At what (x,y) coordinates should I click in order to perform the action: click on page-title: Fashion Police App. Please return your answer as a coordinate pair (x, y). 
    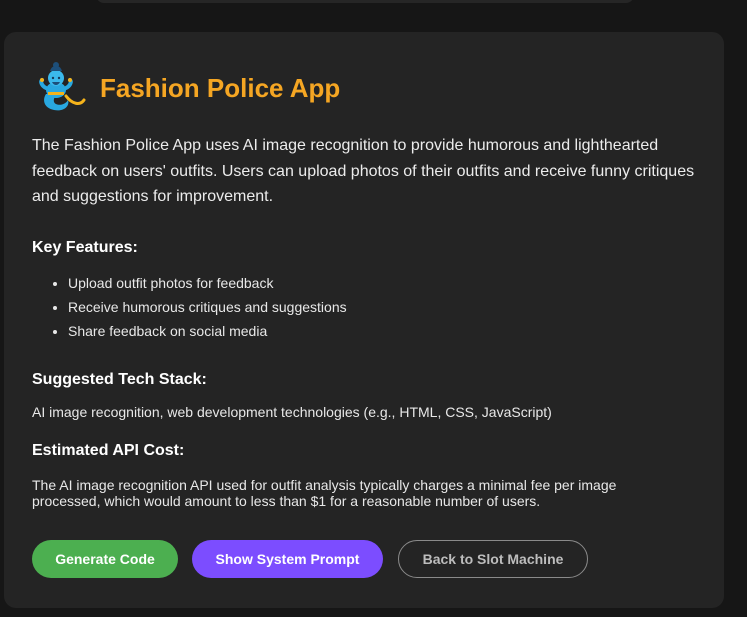
    Looking at the image, I should click on (220, 87).